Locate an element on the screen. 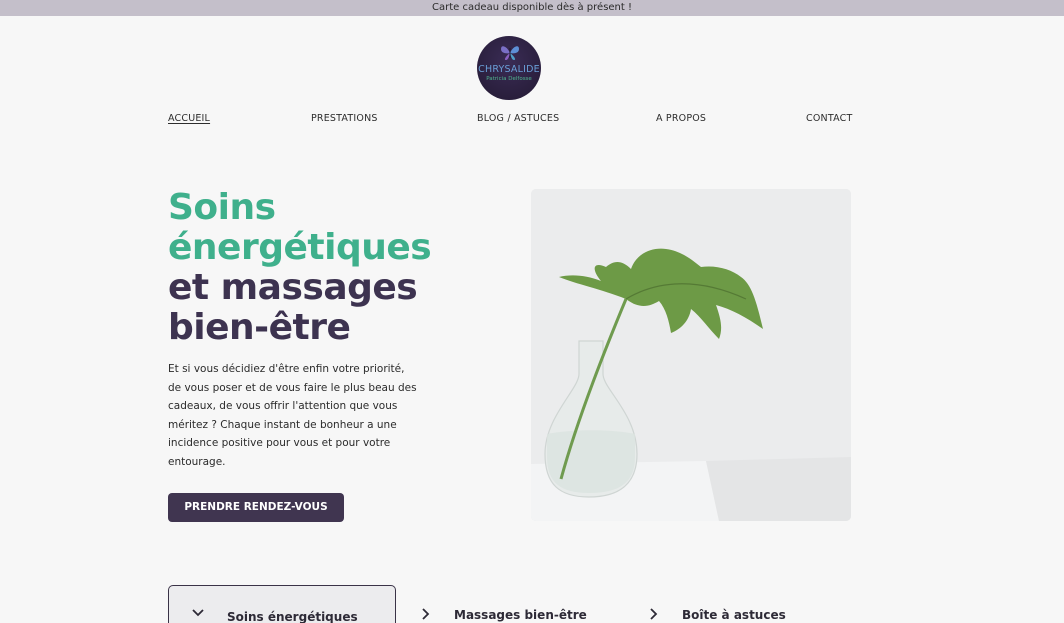  nav-accueil: ACCUEIL is located at coordinates (189, 118).